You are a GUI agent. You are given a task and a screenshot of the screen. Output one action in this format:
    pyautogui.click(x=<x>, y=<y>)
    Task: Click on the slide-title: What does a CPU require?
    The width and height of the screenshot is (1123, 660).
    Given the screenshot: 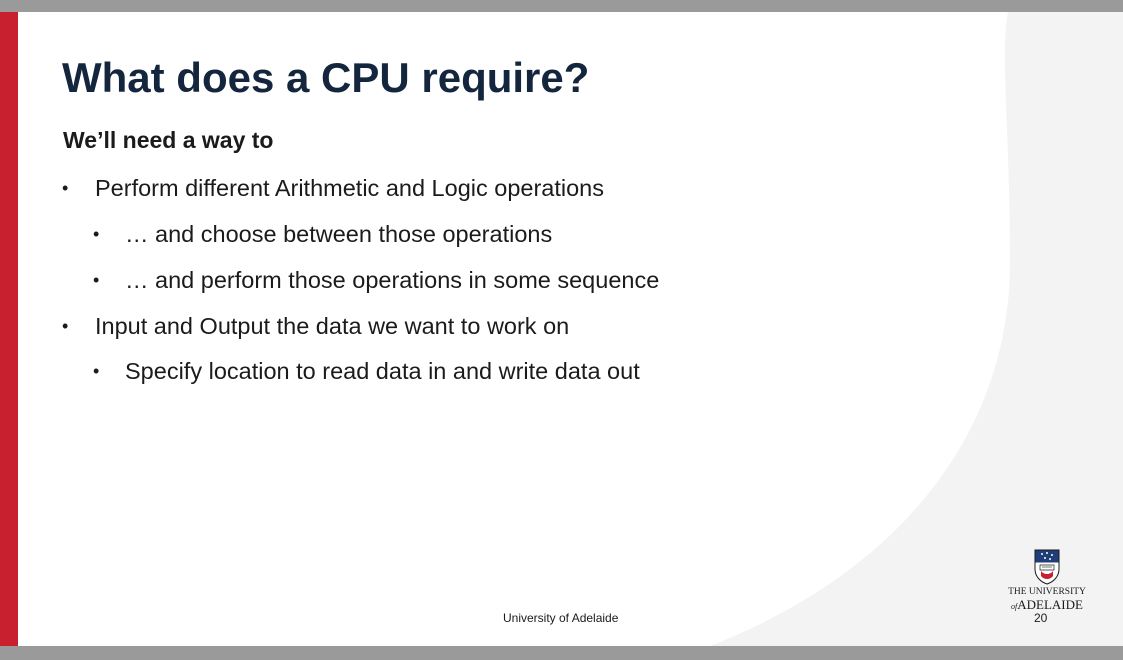 What is the action you would take?
    pyautogui.click(x=326, y=77)
    